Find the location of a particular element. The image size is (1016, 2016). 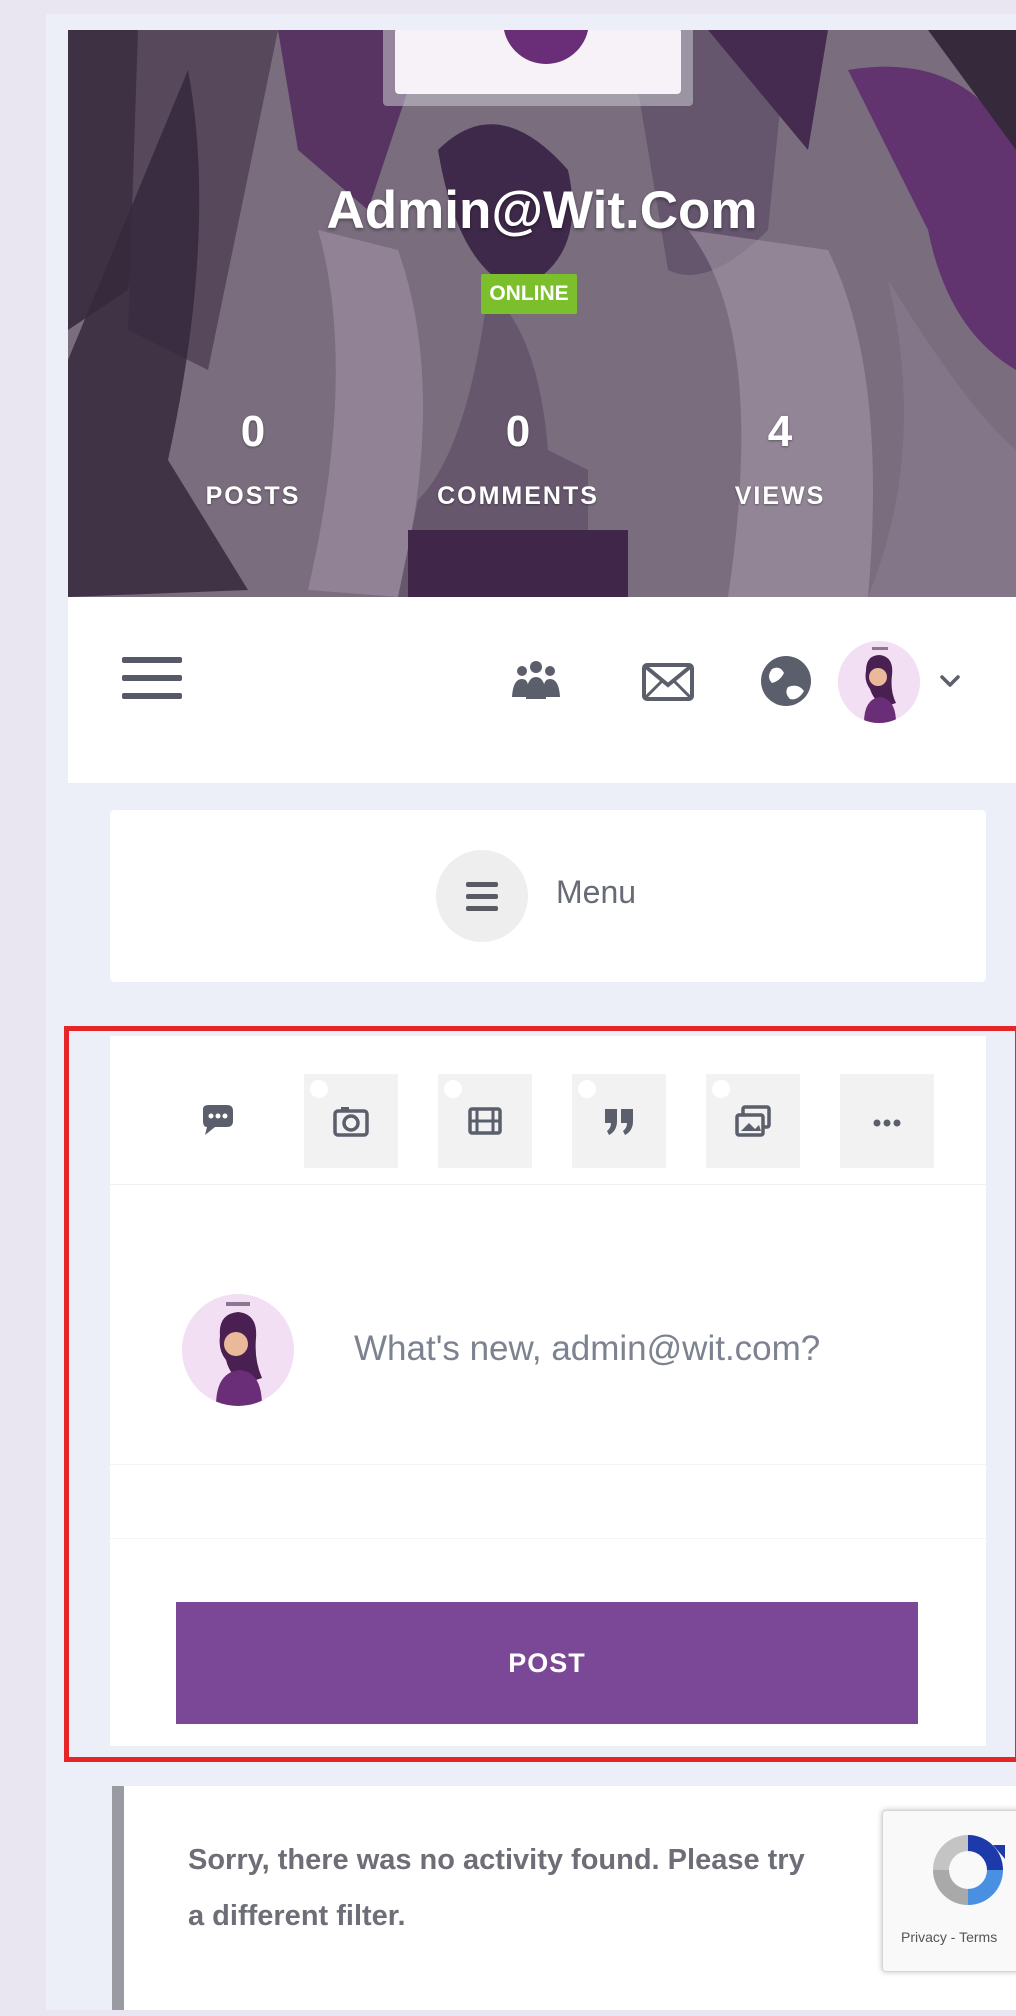

top-navigation is located at coordinates (542, 690).